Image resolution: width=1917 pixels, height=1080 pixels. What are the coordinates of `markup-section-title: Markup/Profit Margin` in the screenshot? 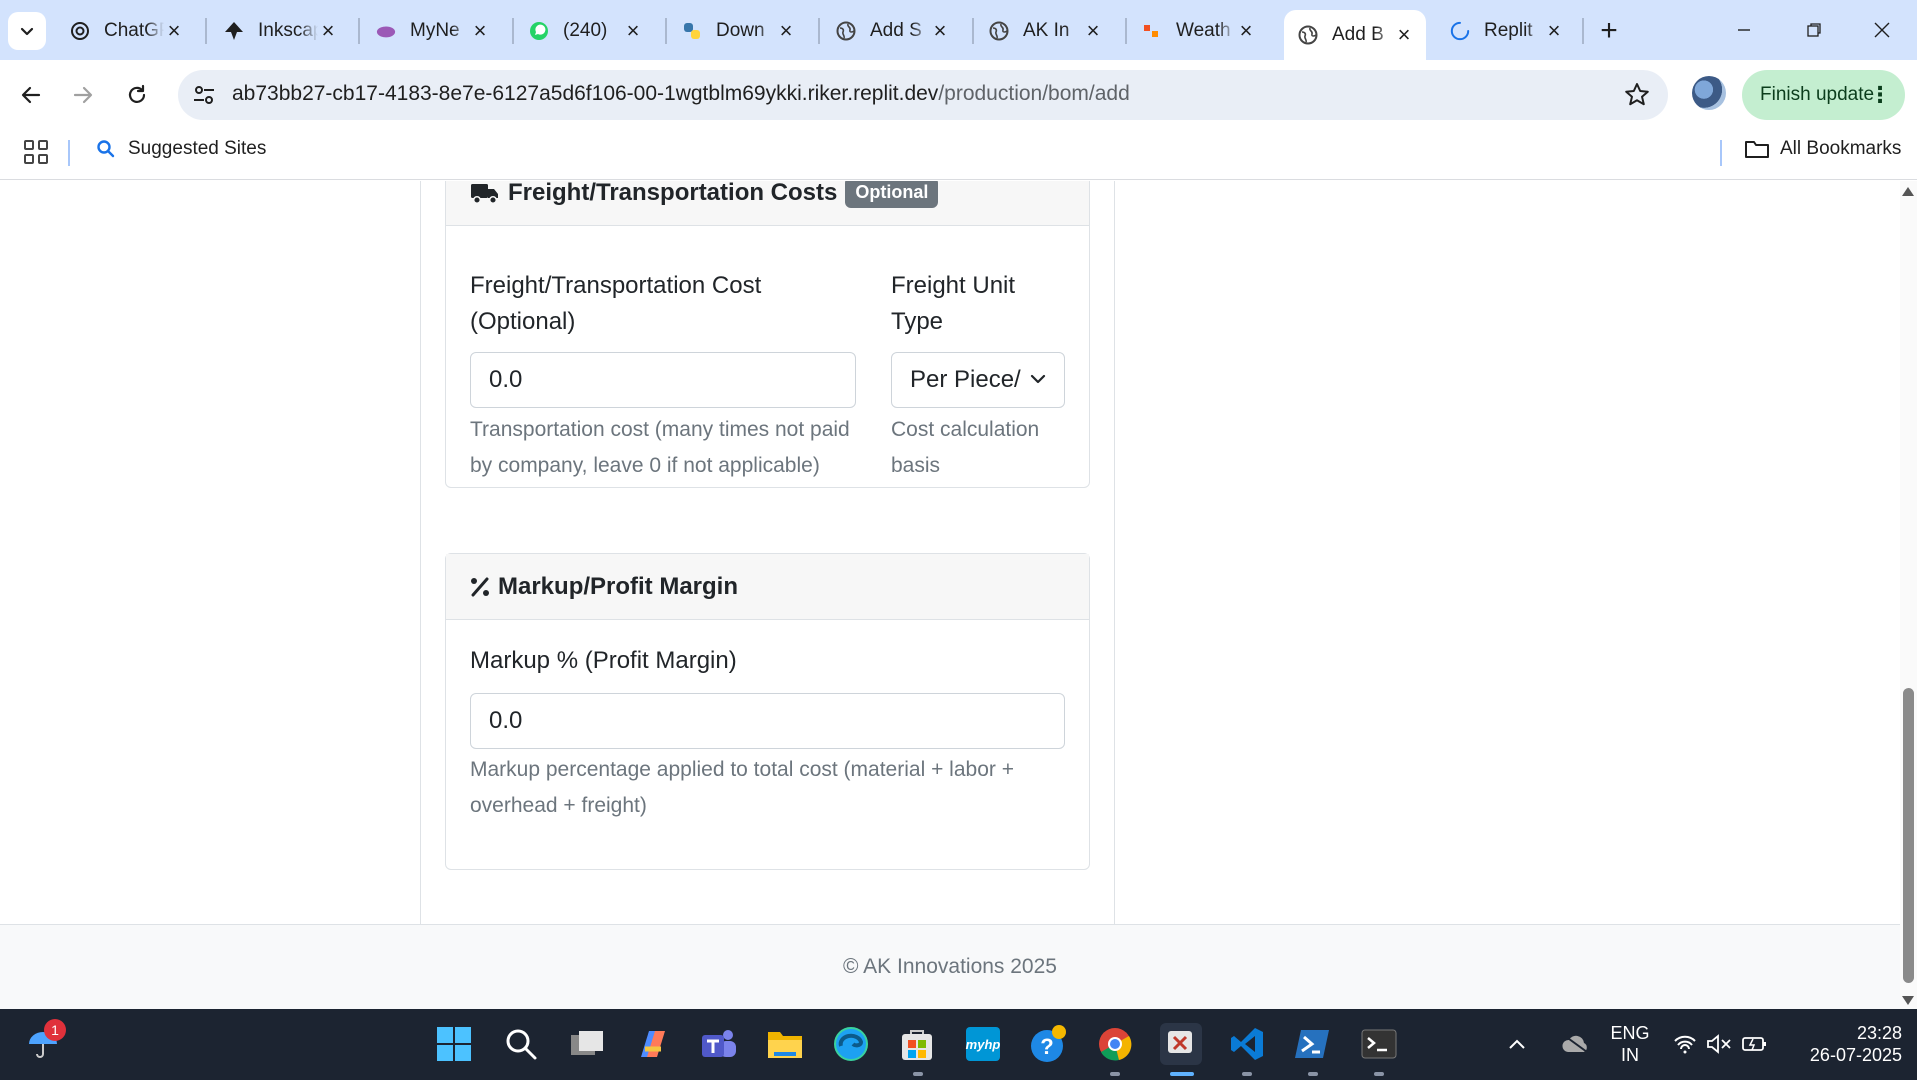 It's located at (618, 586).